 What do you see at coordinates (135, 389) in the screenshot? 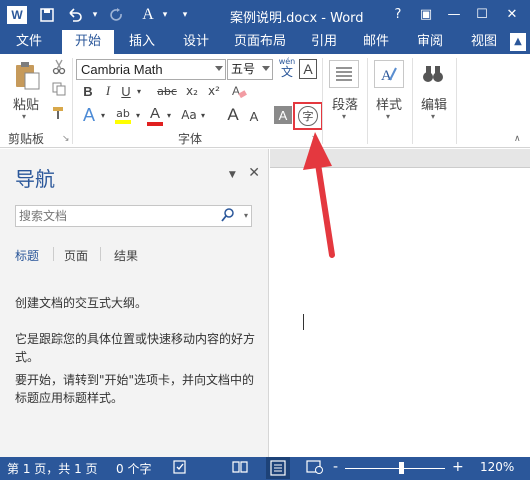
I see `nav-help-line-3: 要开始，请转到"开始"选项卡，并向文档中的标题应用标题样式。` at bounding box center [135, 389].